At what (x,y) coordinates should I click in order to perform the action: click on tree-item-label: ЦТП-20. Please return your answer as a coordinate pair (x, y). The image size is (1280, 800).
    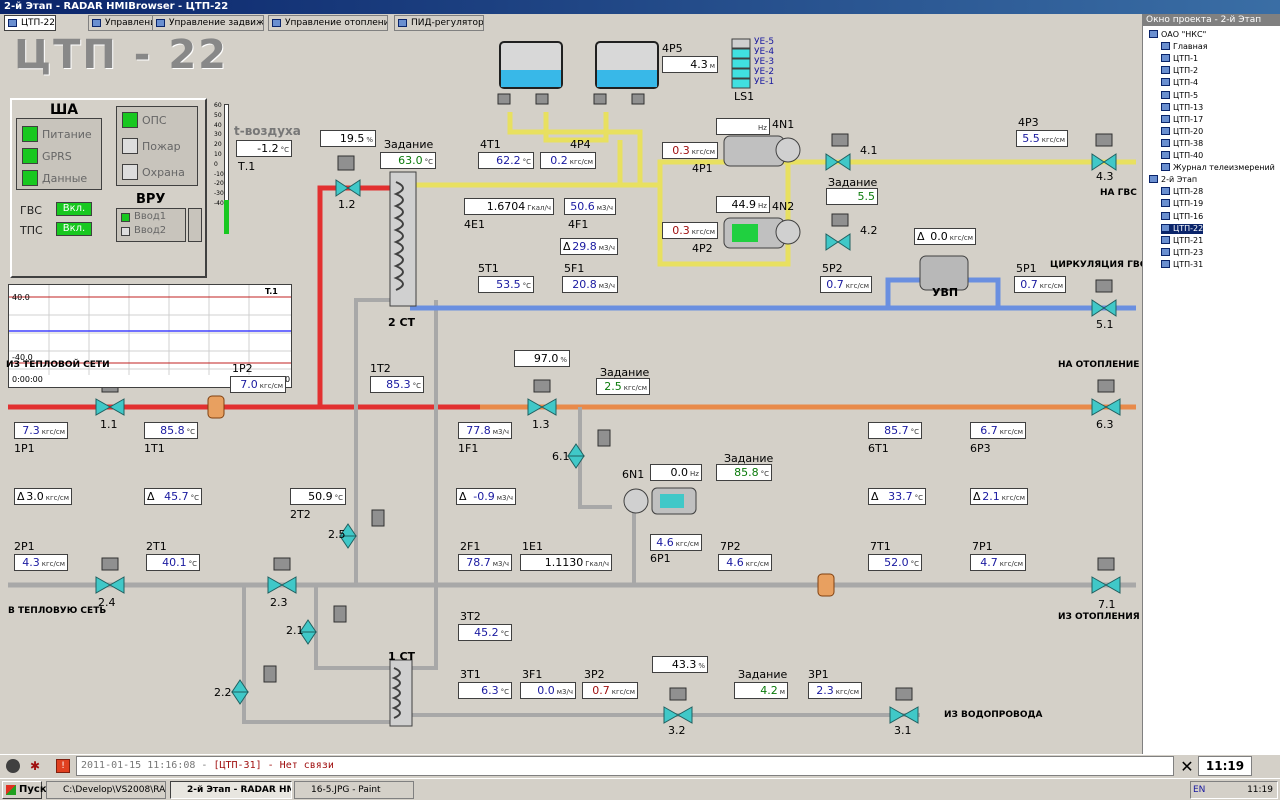
    Looking at the image, I should click on (1188, 131).